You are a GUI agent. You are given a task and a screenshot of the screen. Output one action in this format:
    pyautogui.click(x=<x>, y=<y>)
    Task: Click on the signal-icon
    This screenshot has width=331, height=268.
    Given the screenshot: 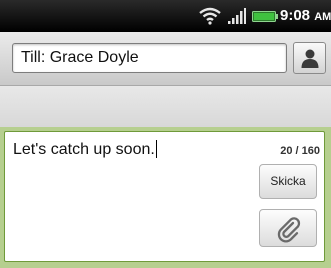 What is the action you would take?
    pyautogui.click(x=237, y=16)
    